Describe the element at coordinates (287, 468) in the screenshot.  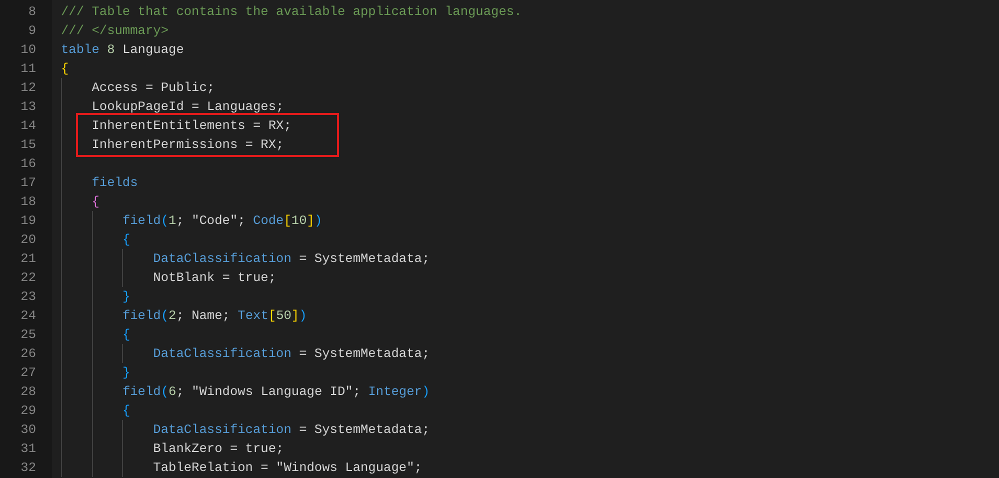
I see `code-line: TableRelation = "Windows Language";` at that location.